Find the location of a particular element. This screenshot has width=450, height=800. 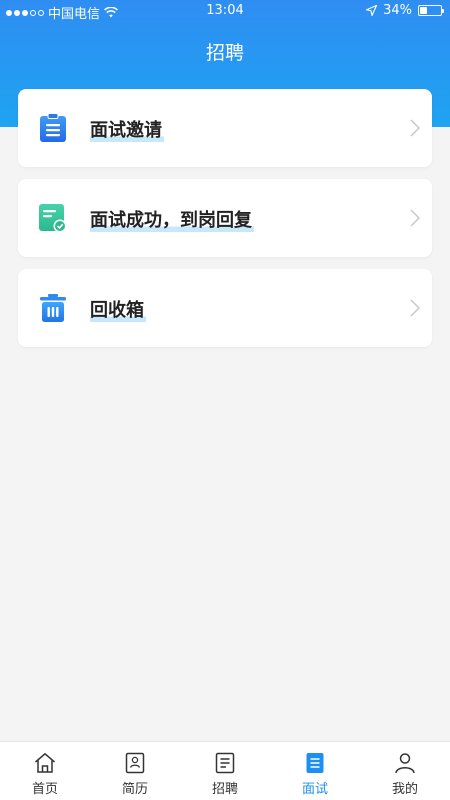

user-icon is located at coordinates (405, 763).